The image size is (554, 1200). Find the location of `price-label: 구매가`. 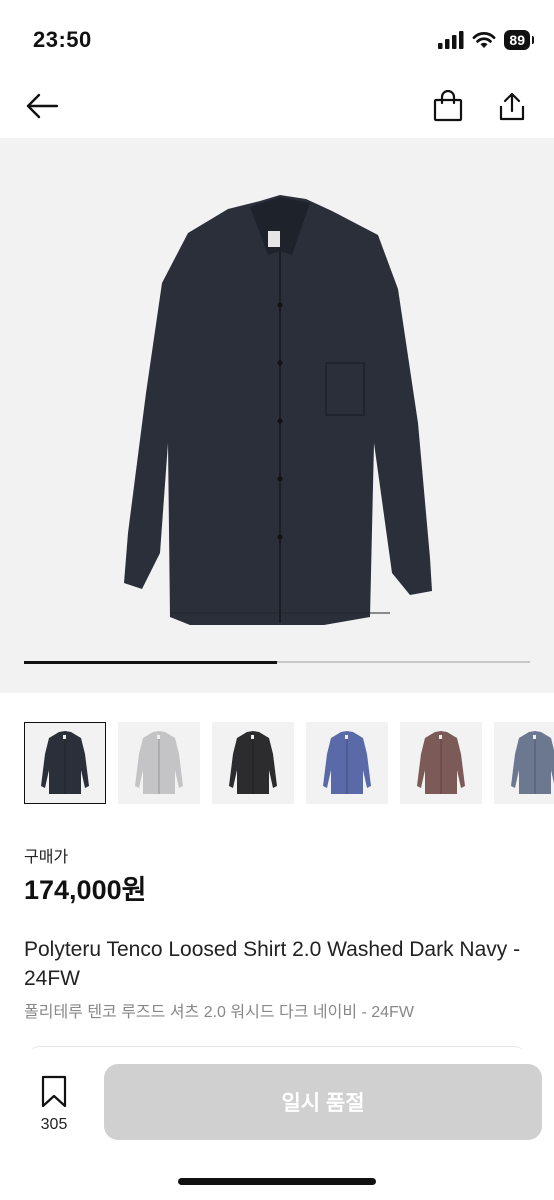

price-label: 구매가 is located at coordinates (46, 857).